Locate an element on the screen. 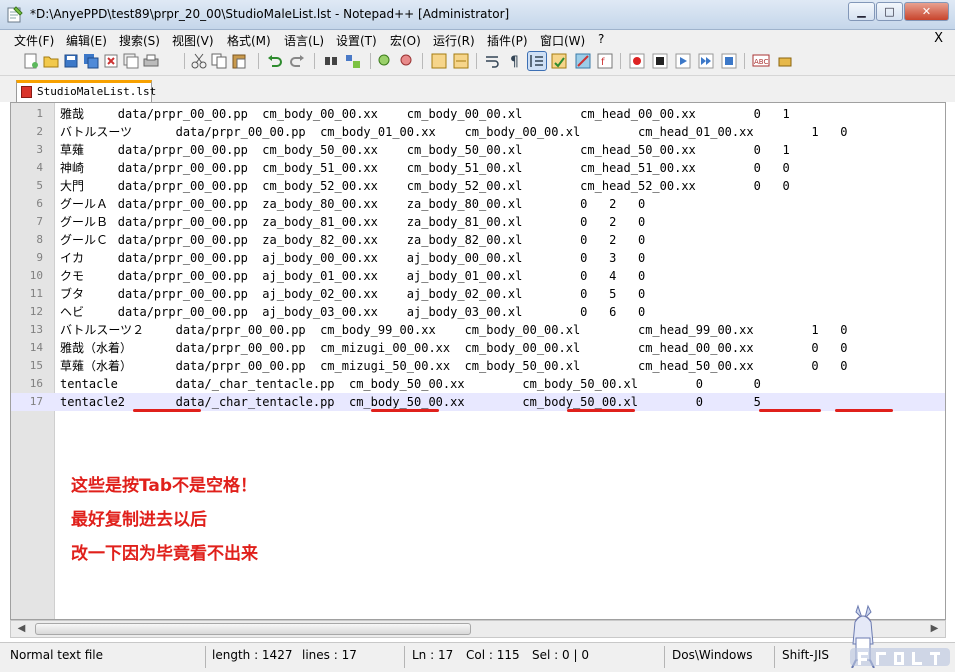 Image resolution: width=955 pixels, height=672 pixels. zoom-out-icon is located at coordinates (407, 61).